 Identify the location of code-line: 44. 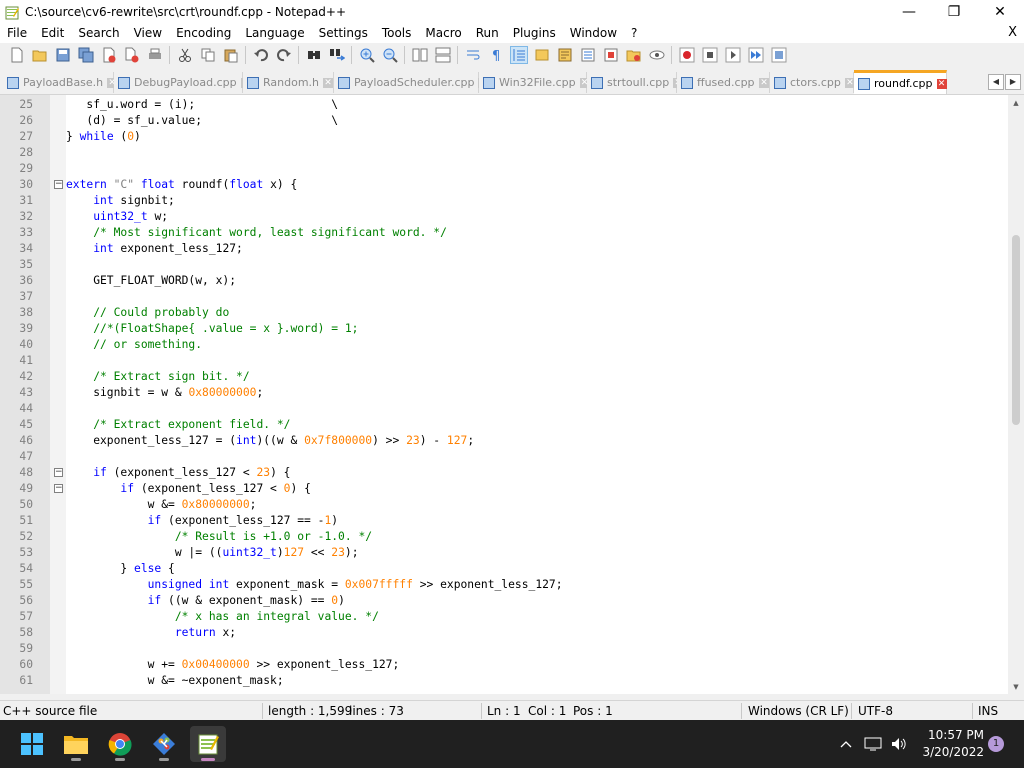
(504, 409).